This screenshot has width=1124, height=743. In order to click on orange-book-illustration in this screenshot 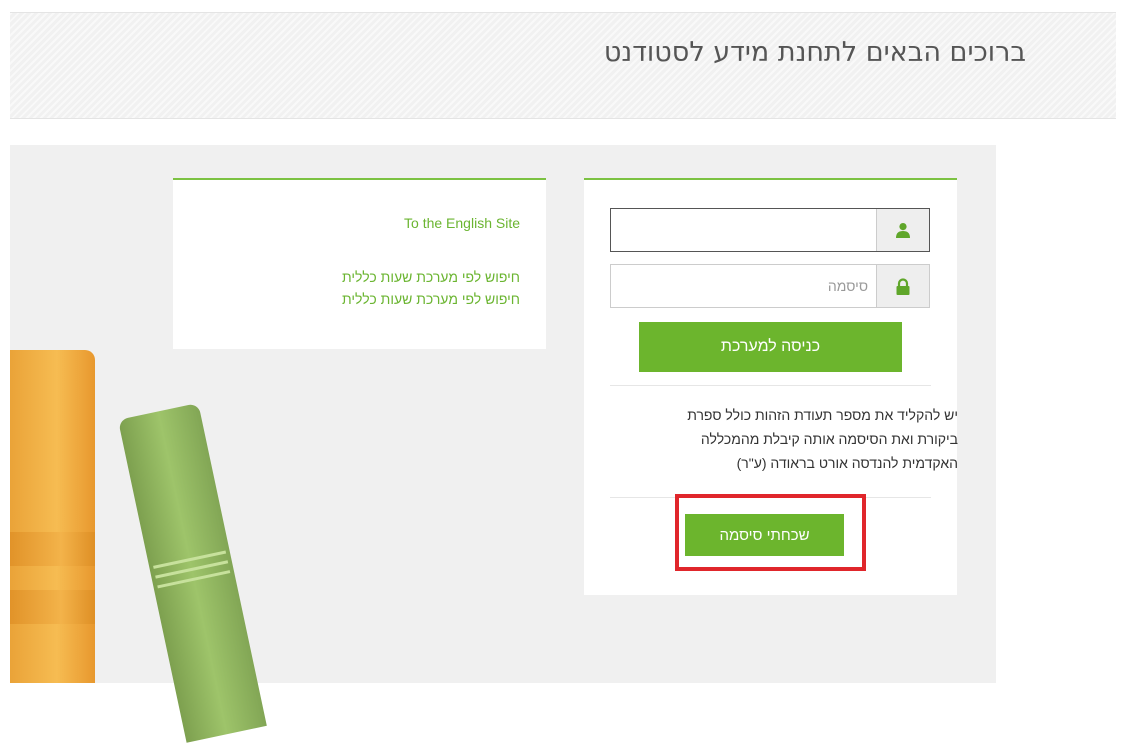, I will do `click(52, 516)`.